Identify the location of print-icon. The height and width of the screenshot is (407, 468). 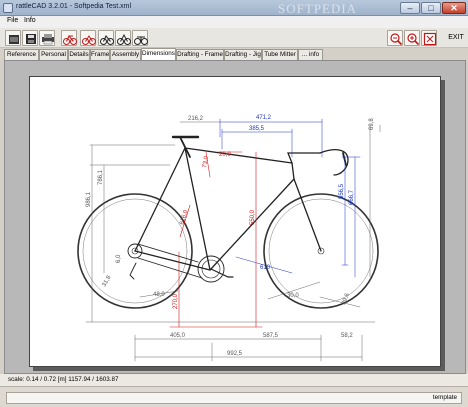
(48, 39).